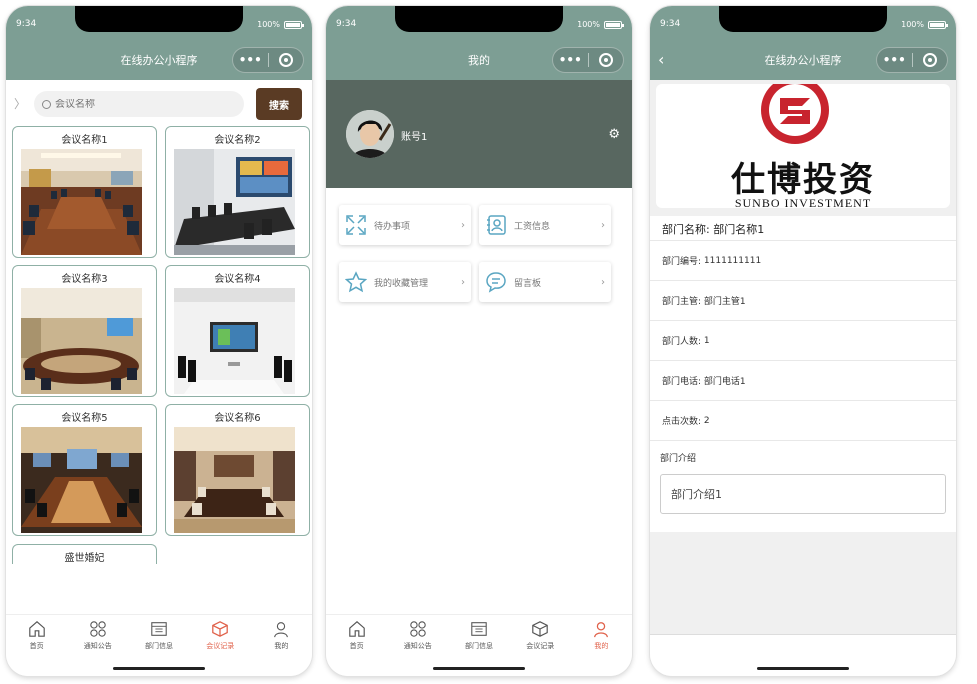 Image resolution: width=977 pixels, height=684 pixels. What do you see at coordinates (84, 279) in the screenshot?
I see `meeting-card-name: 会议名称3` at bounding box center [84, 279].